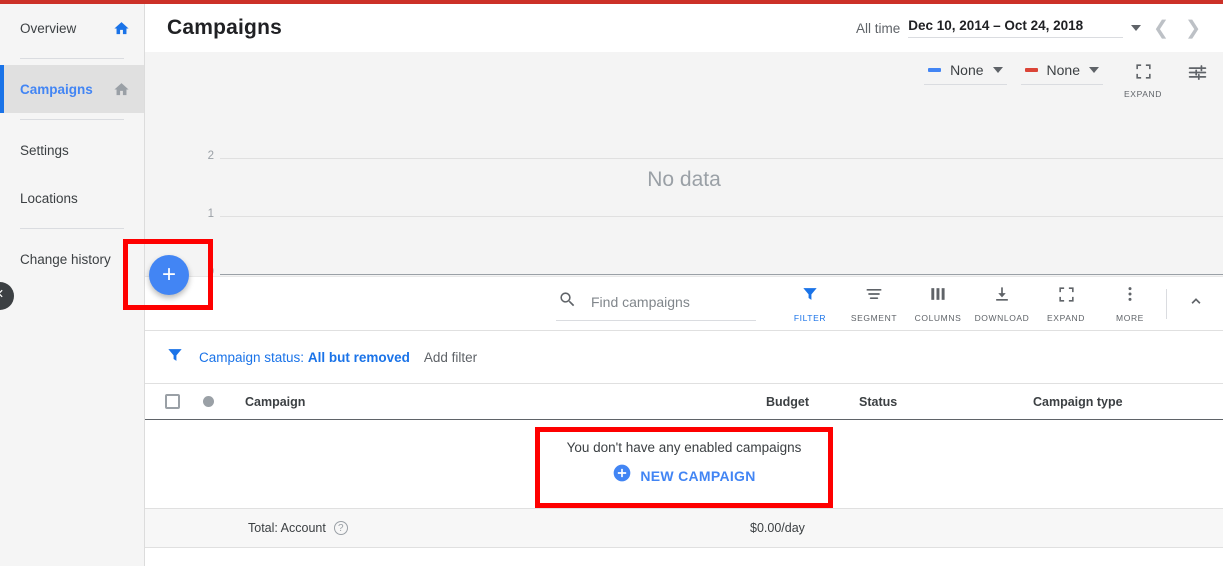  Describe the element at coordinates (48, 28) in the screenshot. I see `sidebar-item-label: Overview` at that location.